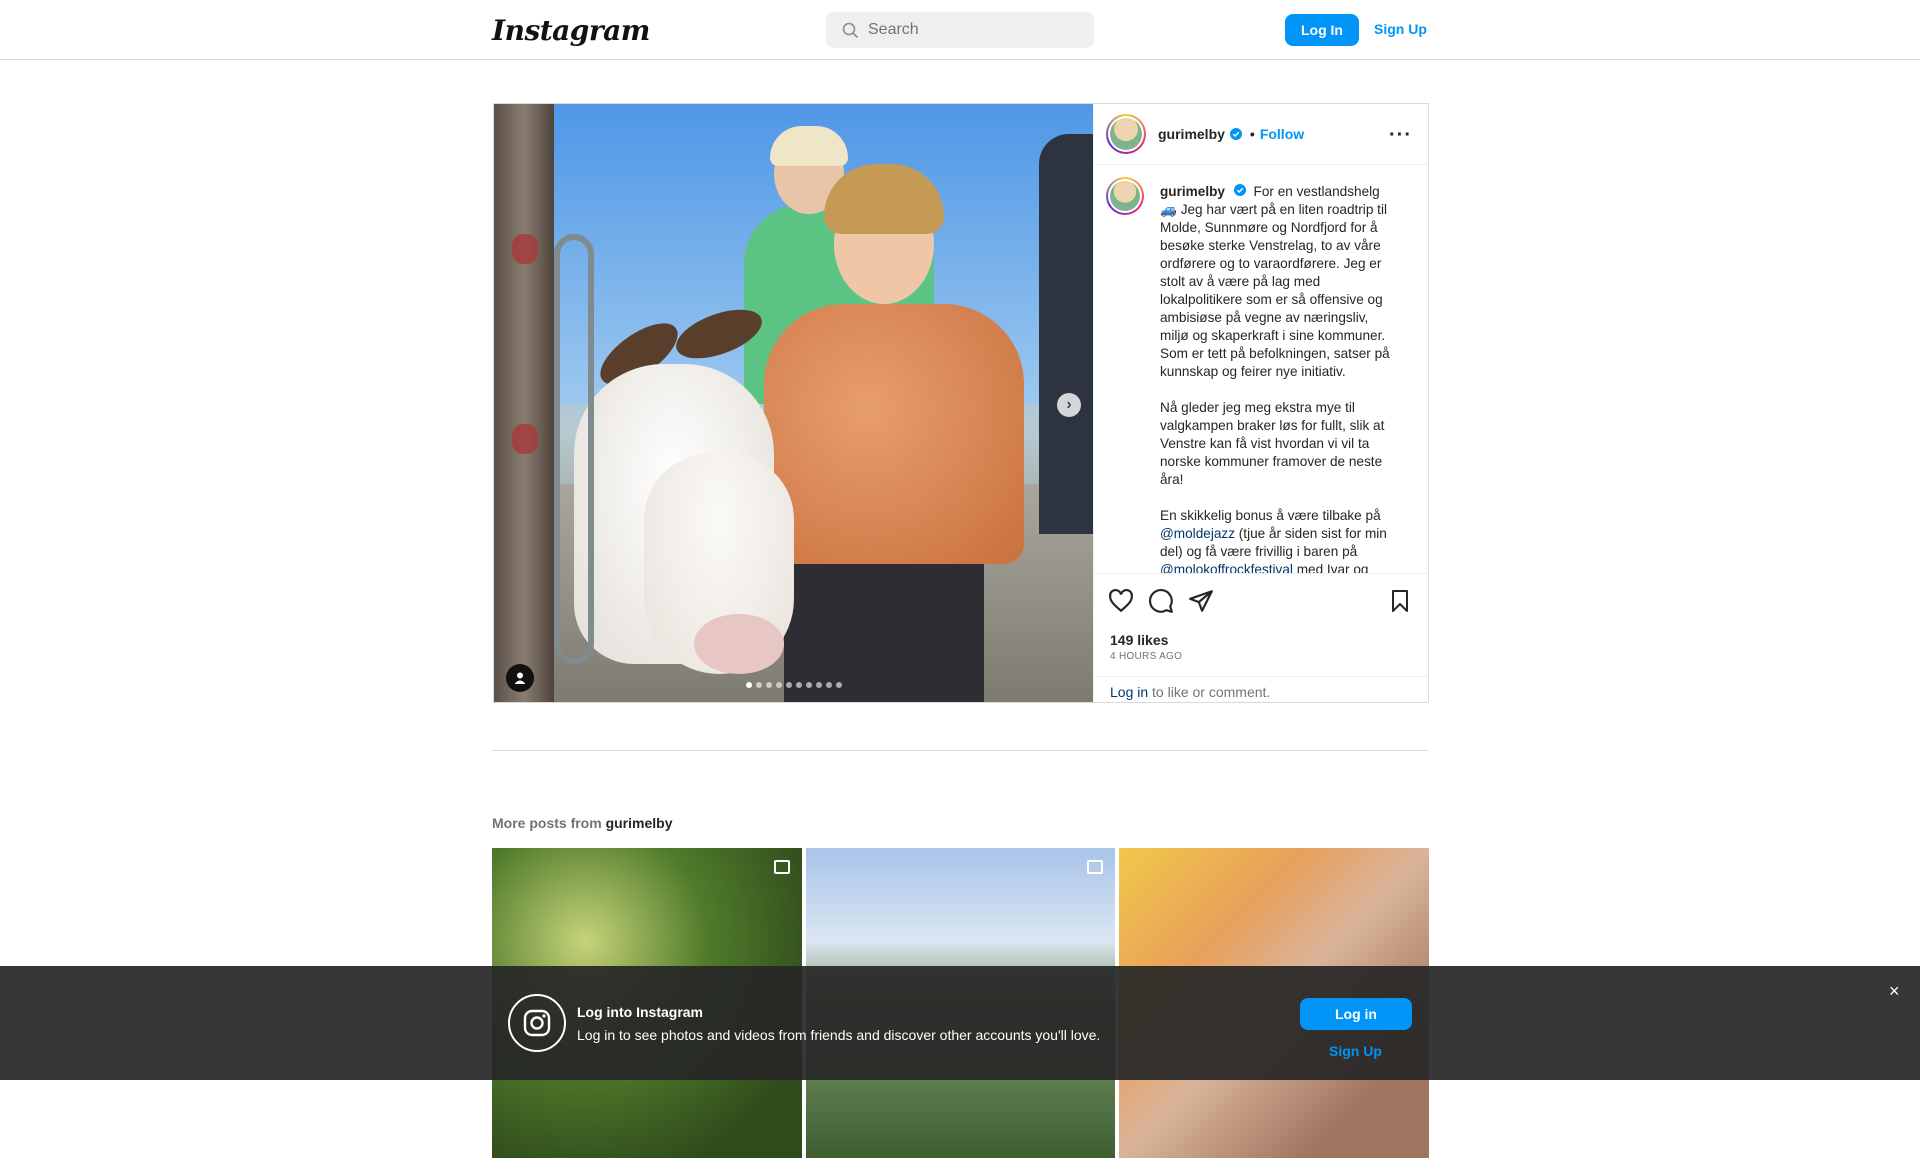  I want to click on bookmark-icon, so click(1400, 601).